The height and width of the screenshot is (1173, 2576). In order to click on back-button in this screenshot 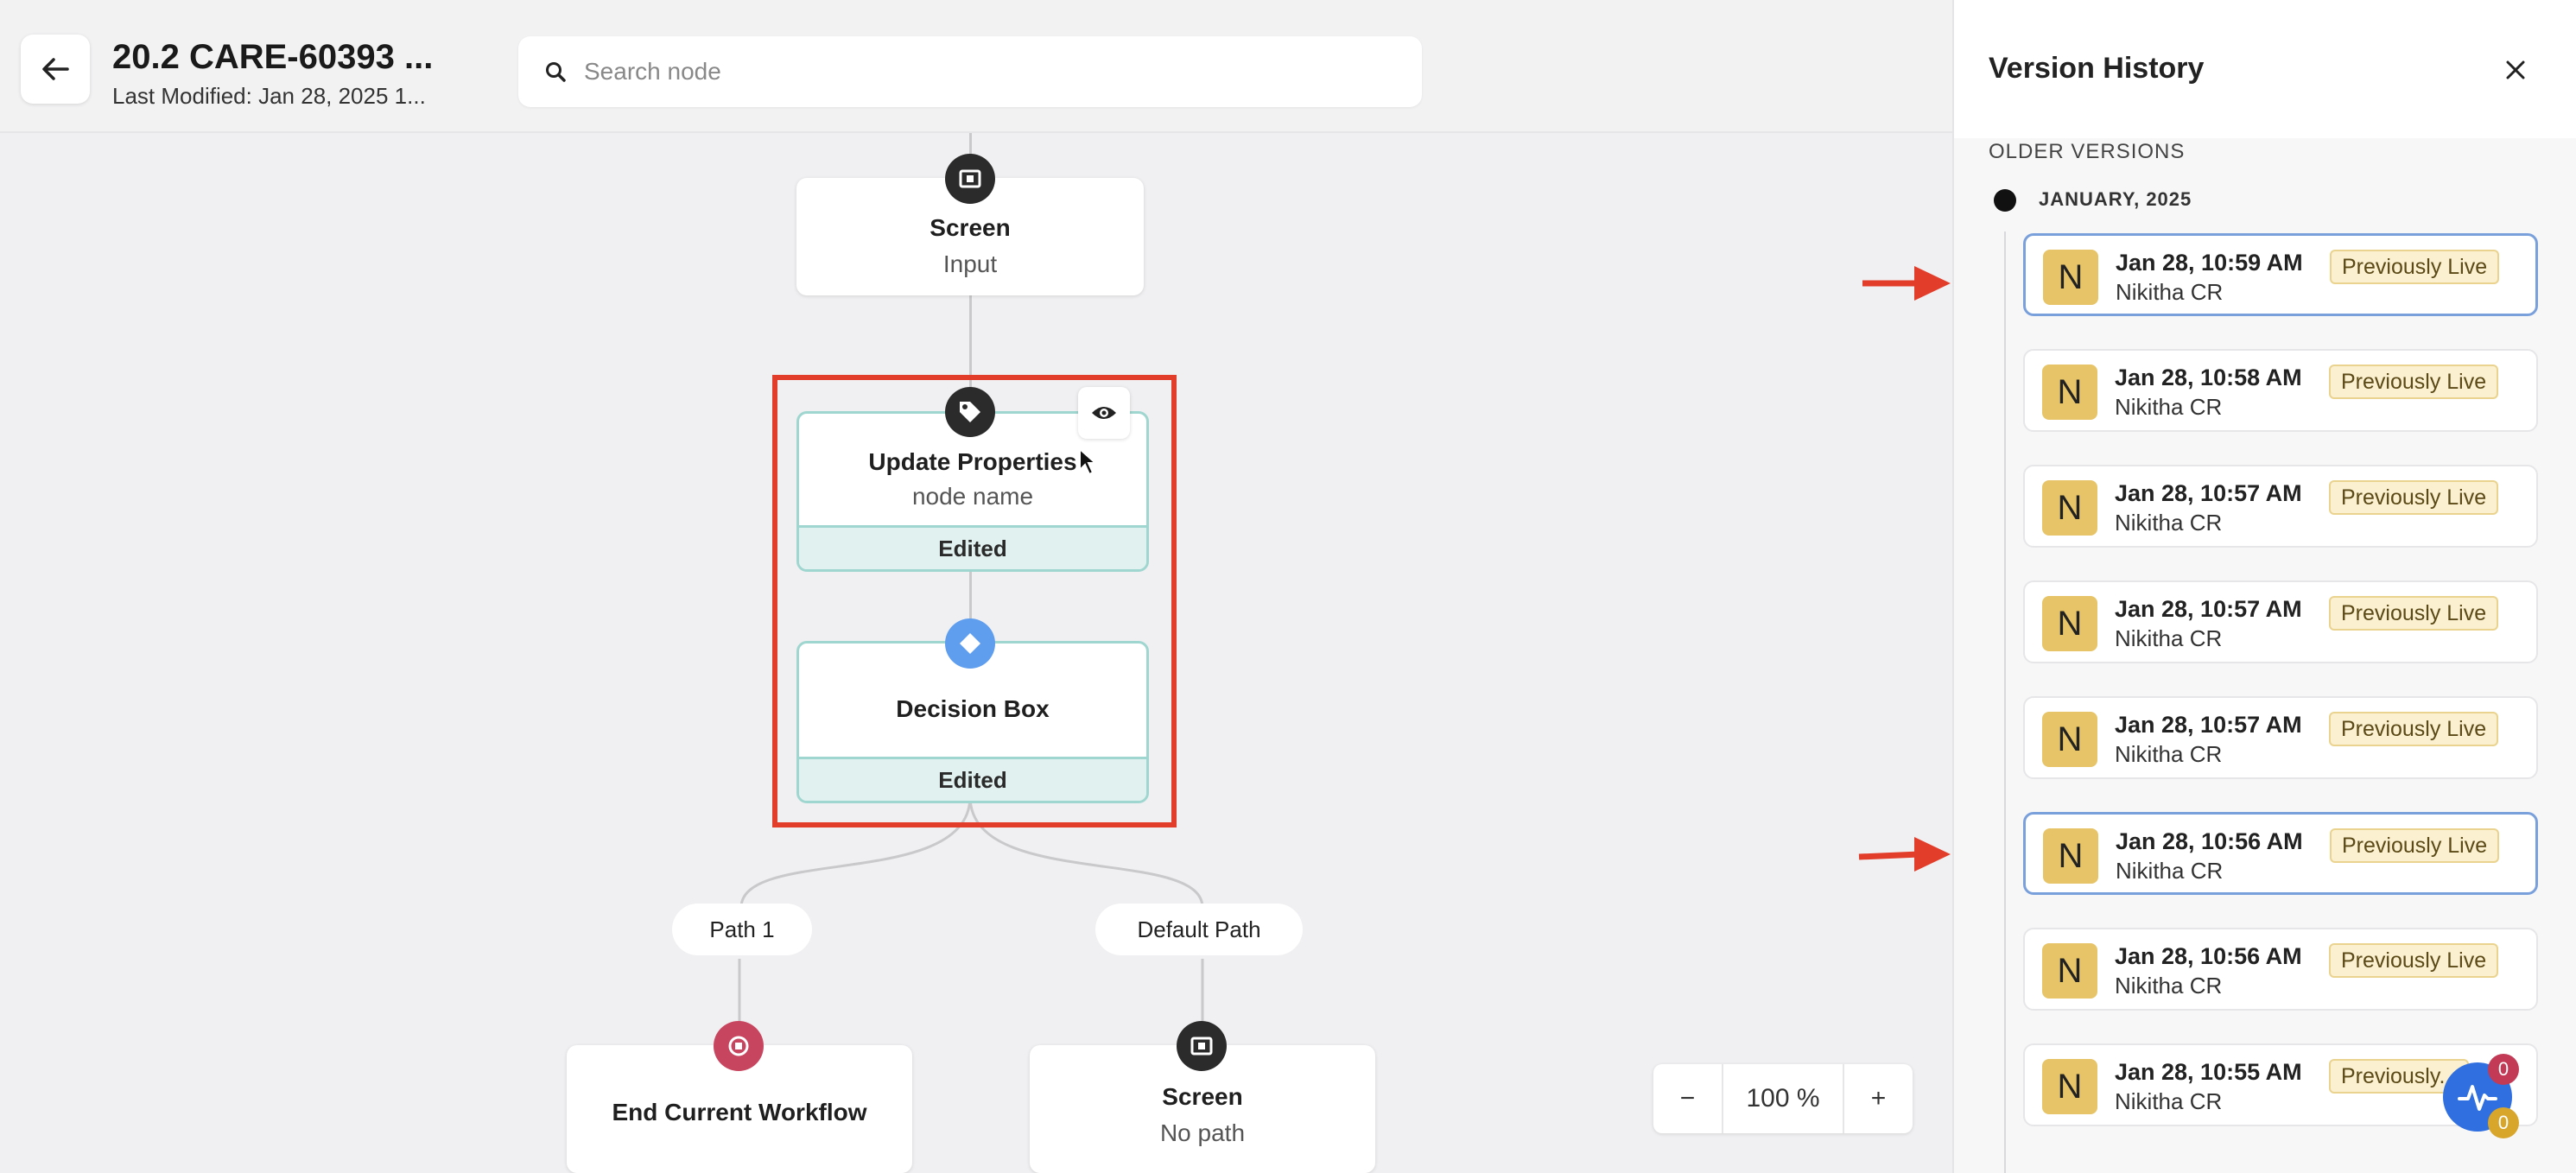, I will do `click(55, 70)`.